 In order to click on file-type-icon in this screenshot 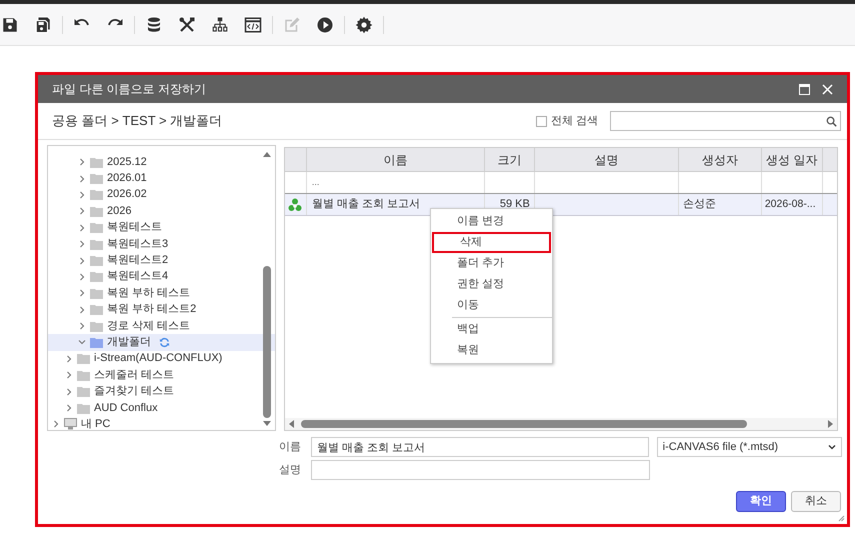, I will do `click(295, 205)`.